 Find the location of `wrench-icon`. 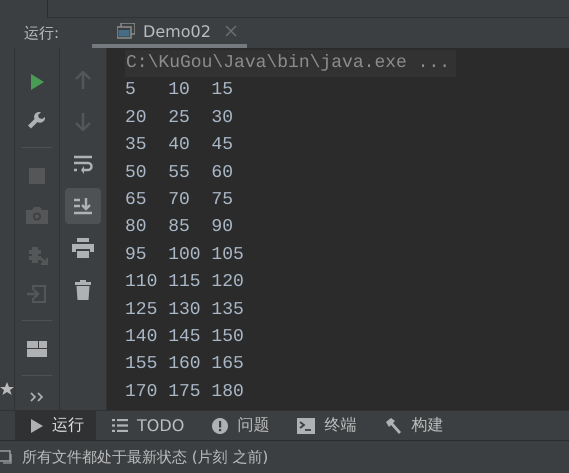

wrench-icon is located at coordinates (37, 121).